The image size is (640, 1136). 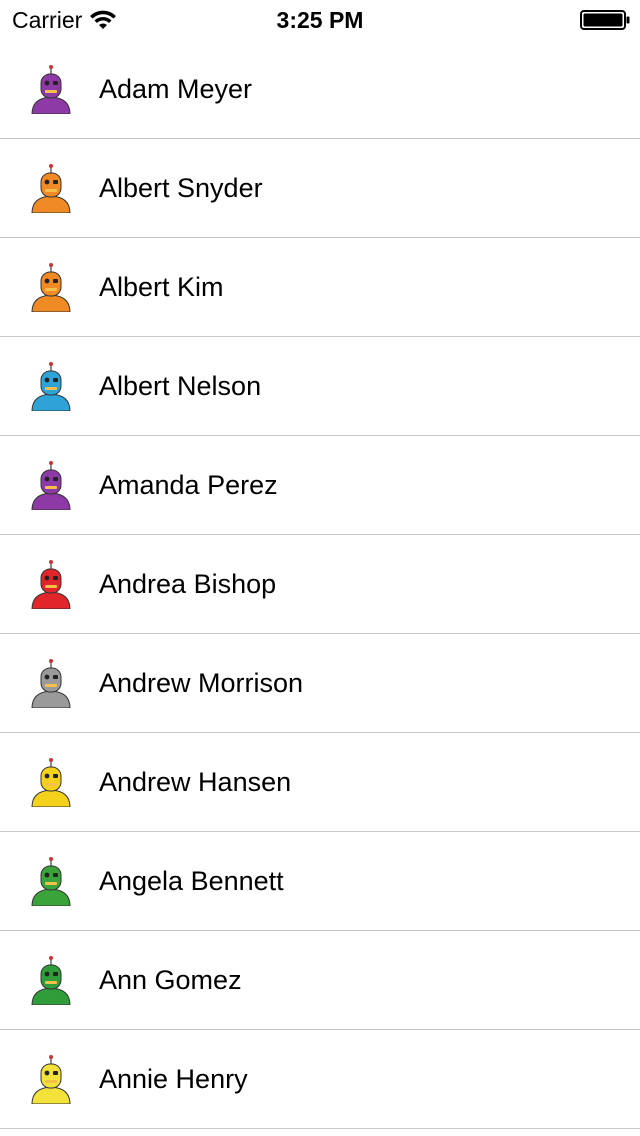 I want to click on contact-row: Amanda Perez, so click(x=320, y=485).